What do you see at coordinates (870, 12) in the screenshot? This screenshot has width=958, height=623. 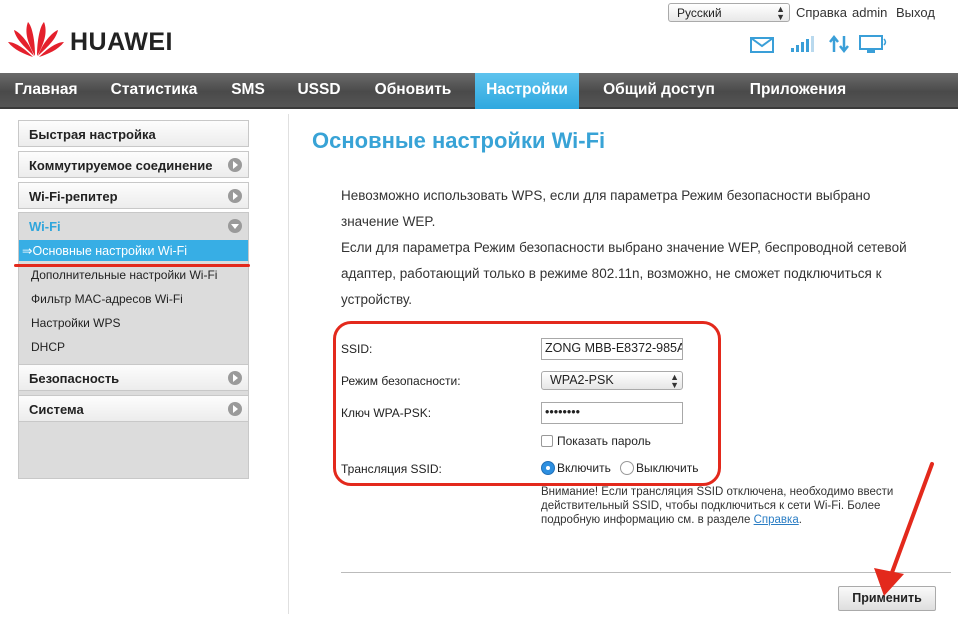 I see `username-label: admin` at bounding box center [870, 12].